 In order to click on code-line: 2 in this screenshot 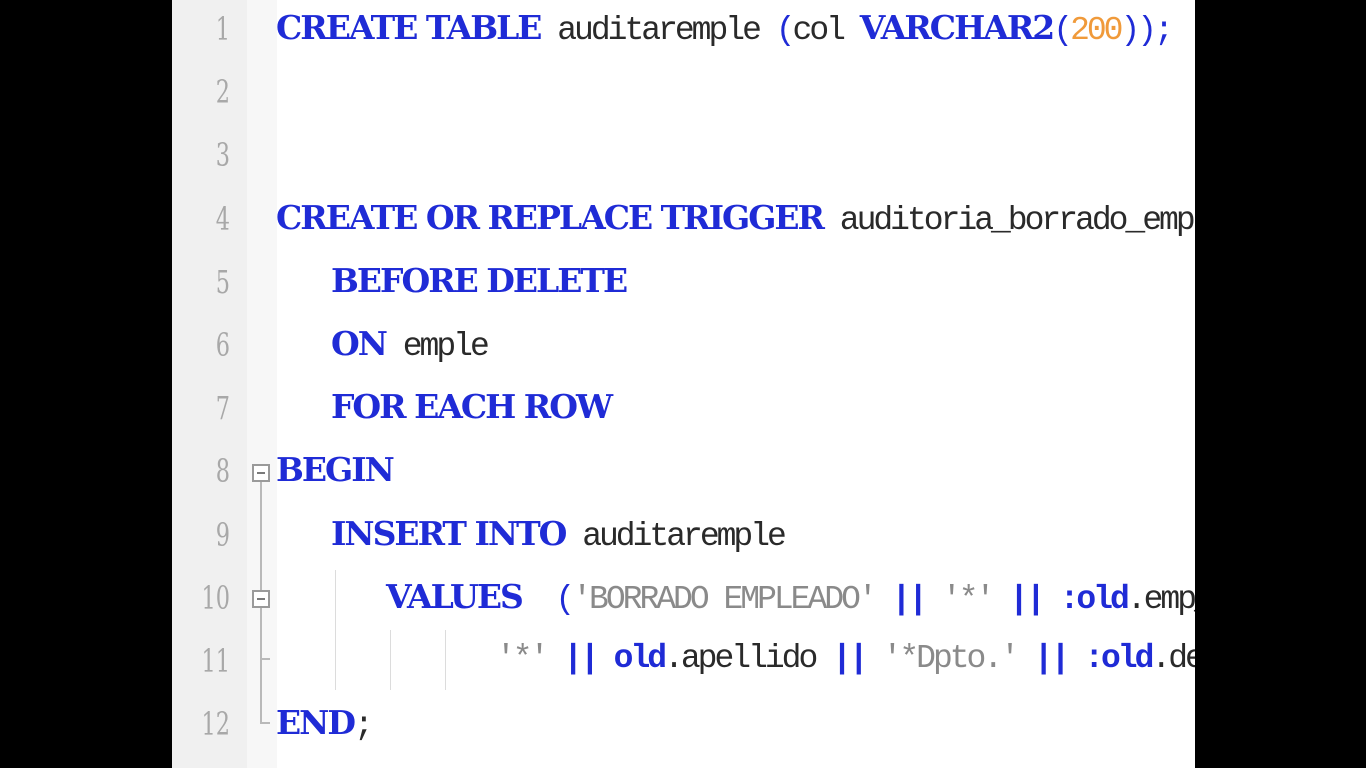, I will do `click(683, 94)`.